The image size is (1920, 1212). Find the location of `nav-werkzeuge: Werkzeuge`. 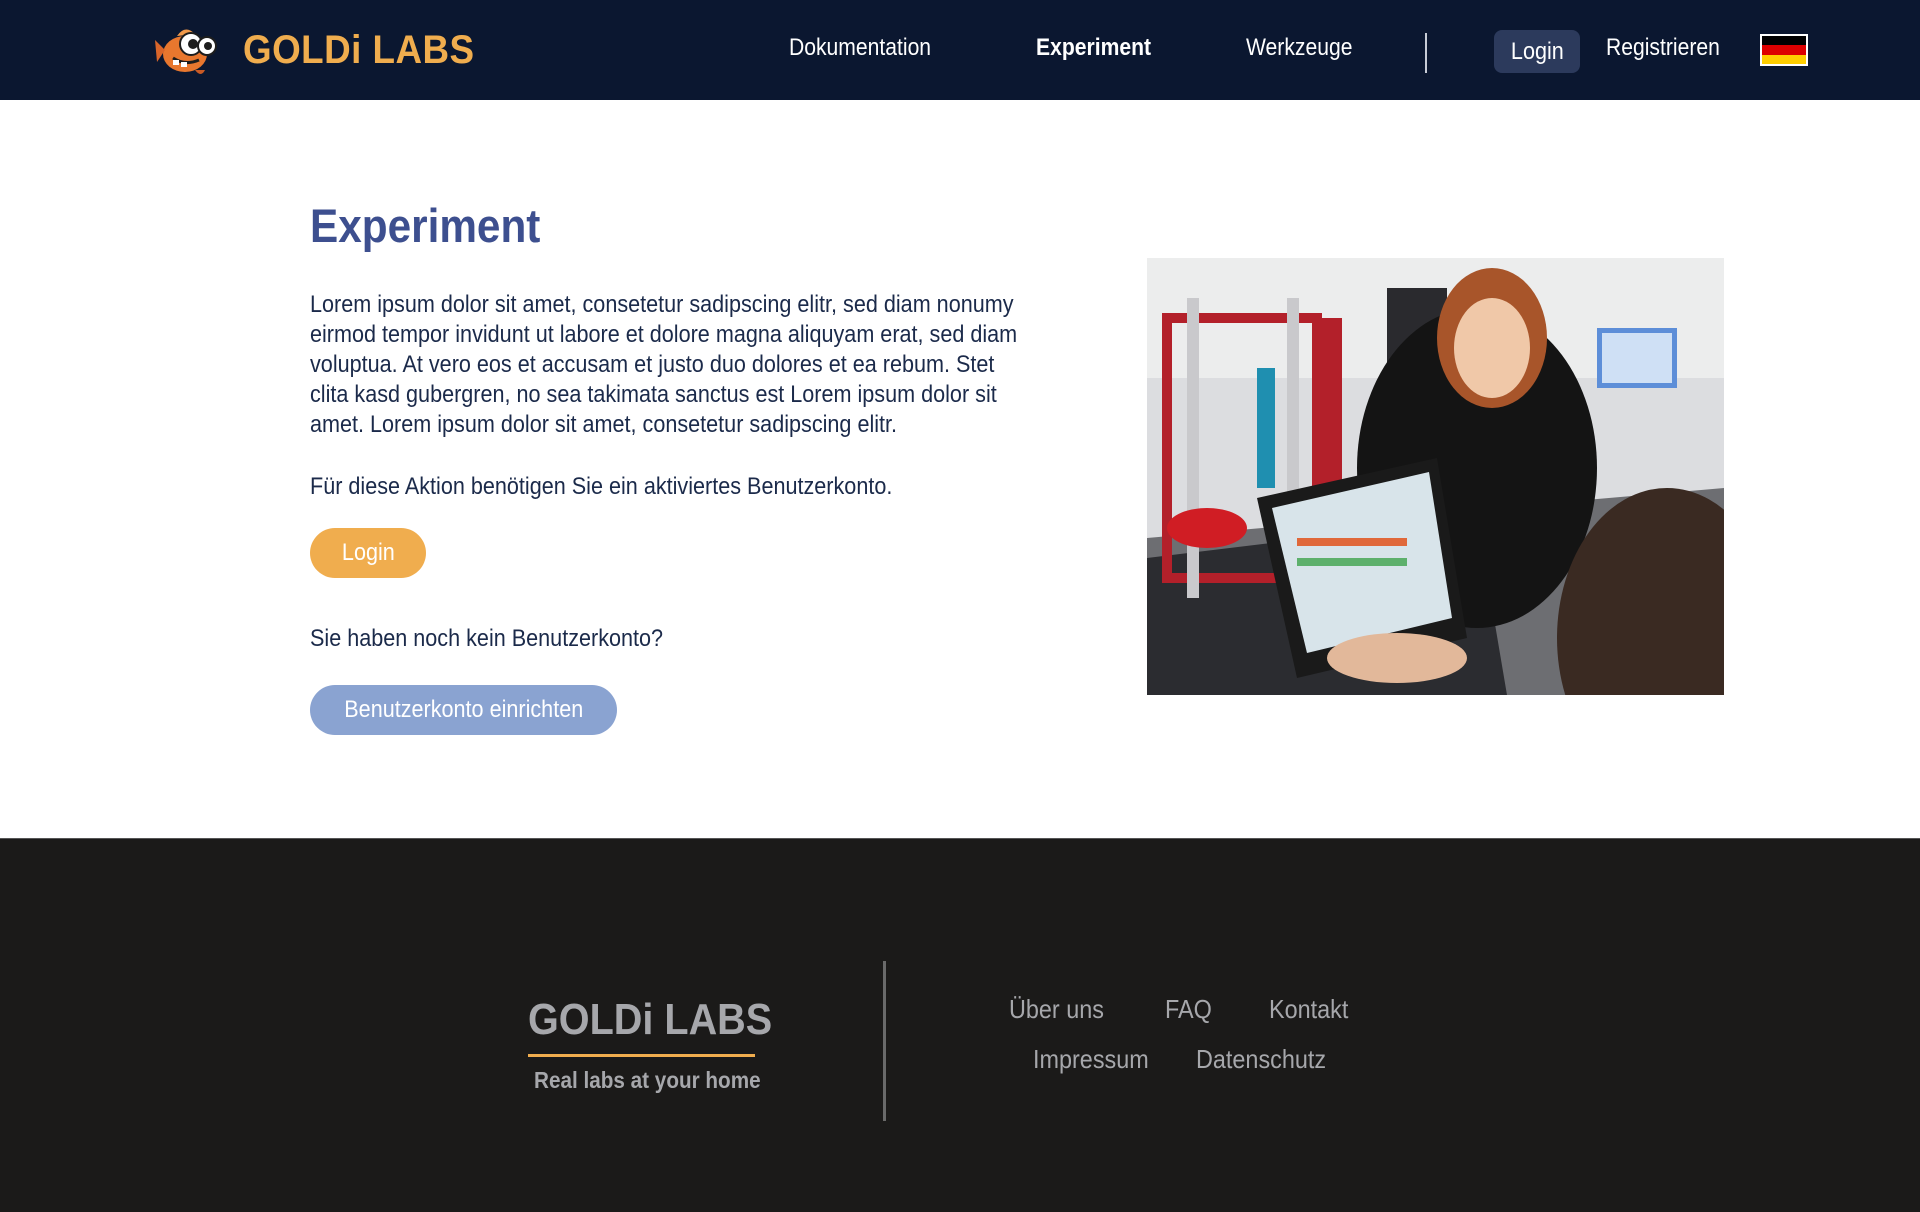

nav-werkzeuge: Werkzeuge is located at coordinates (1299, 48).